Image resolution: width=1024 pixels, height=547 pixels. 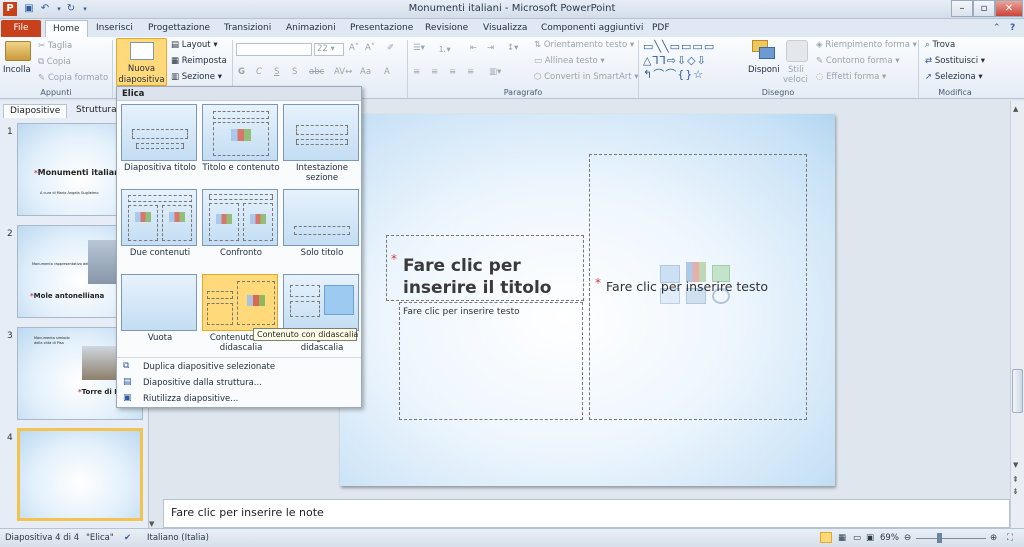 What do you see at coordinates (274, 49) in the screenshot?
I see `font-name-combo` at bounding box center [274, 49].